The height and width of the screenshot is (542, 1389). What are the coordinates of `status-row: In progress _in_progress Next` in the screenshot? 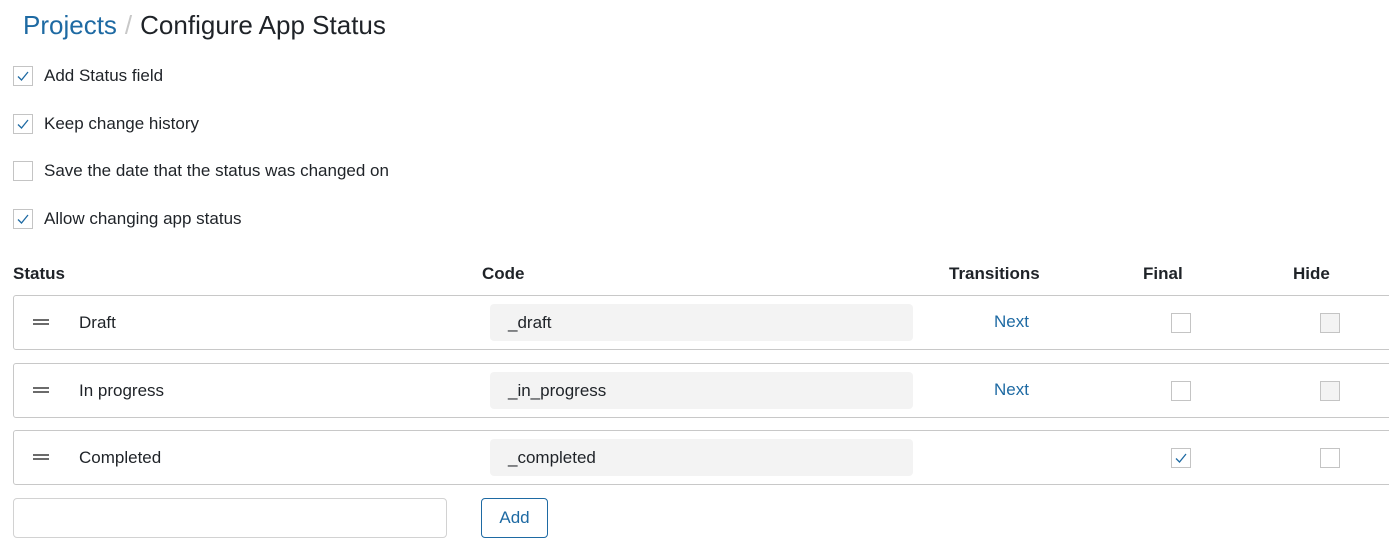 It's located at (701, 390).